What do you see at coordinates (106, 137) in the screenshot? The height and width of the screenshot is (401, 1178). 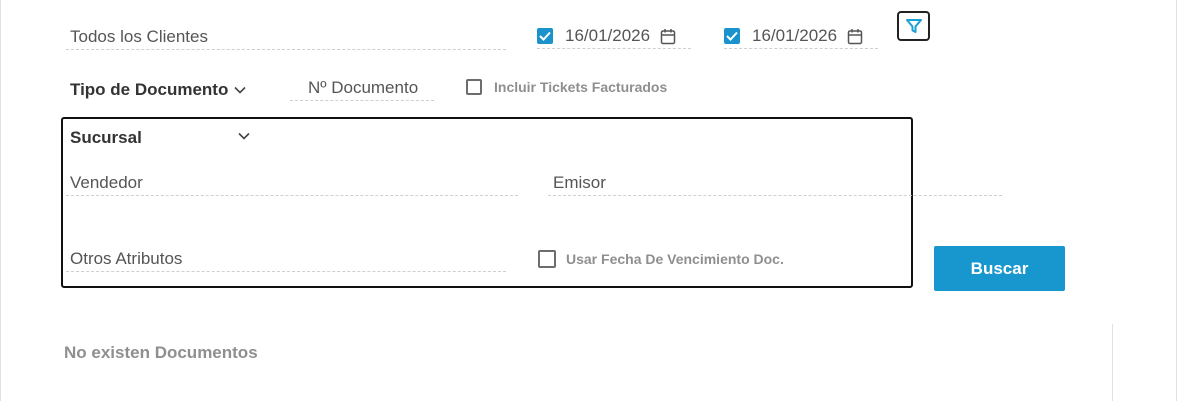 I see `branch-label: Sucursal` at bounding box center [106, 137].